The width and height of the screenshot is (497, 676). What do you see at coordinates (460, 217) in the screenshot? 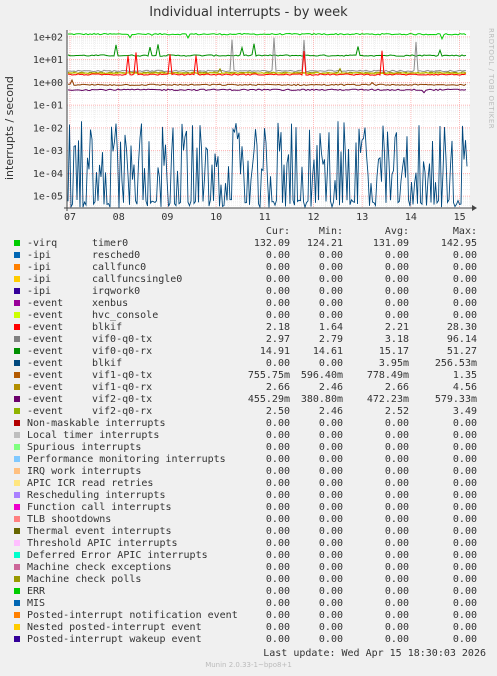
I see `x-tick-label: 15` at bounding box center [460, 217].